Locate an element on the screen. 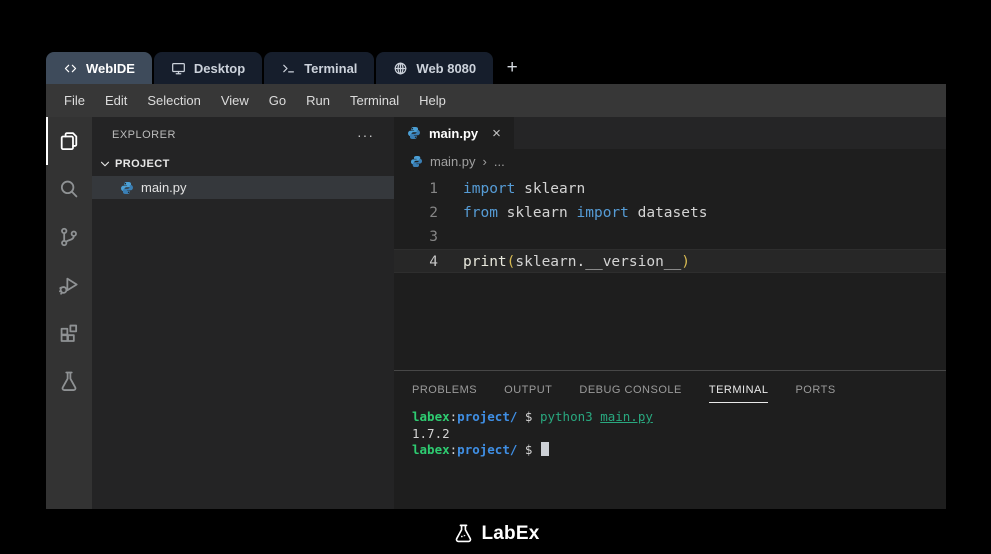 This screenshot has height=554, width=991. search-icon is located at coordinates (69, 189).